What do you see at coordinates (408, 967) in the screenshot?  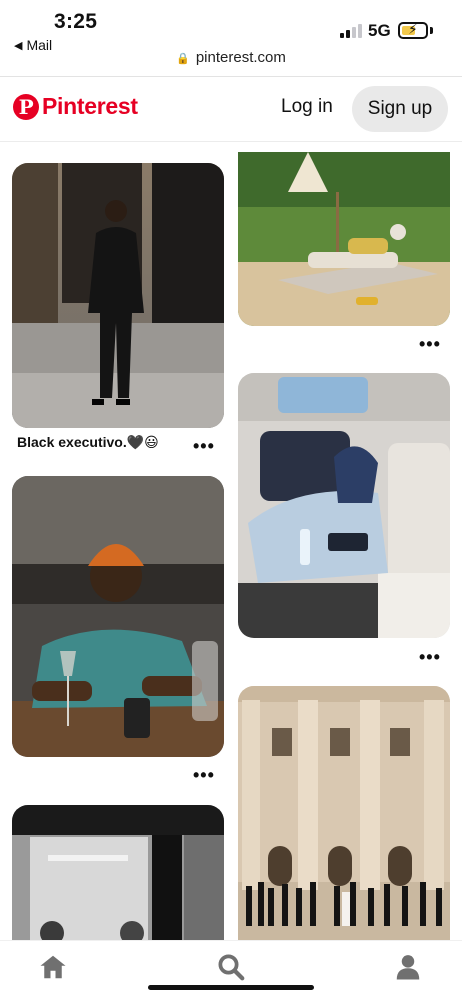 I see `profile-icon` at bounding box center [408, 967].